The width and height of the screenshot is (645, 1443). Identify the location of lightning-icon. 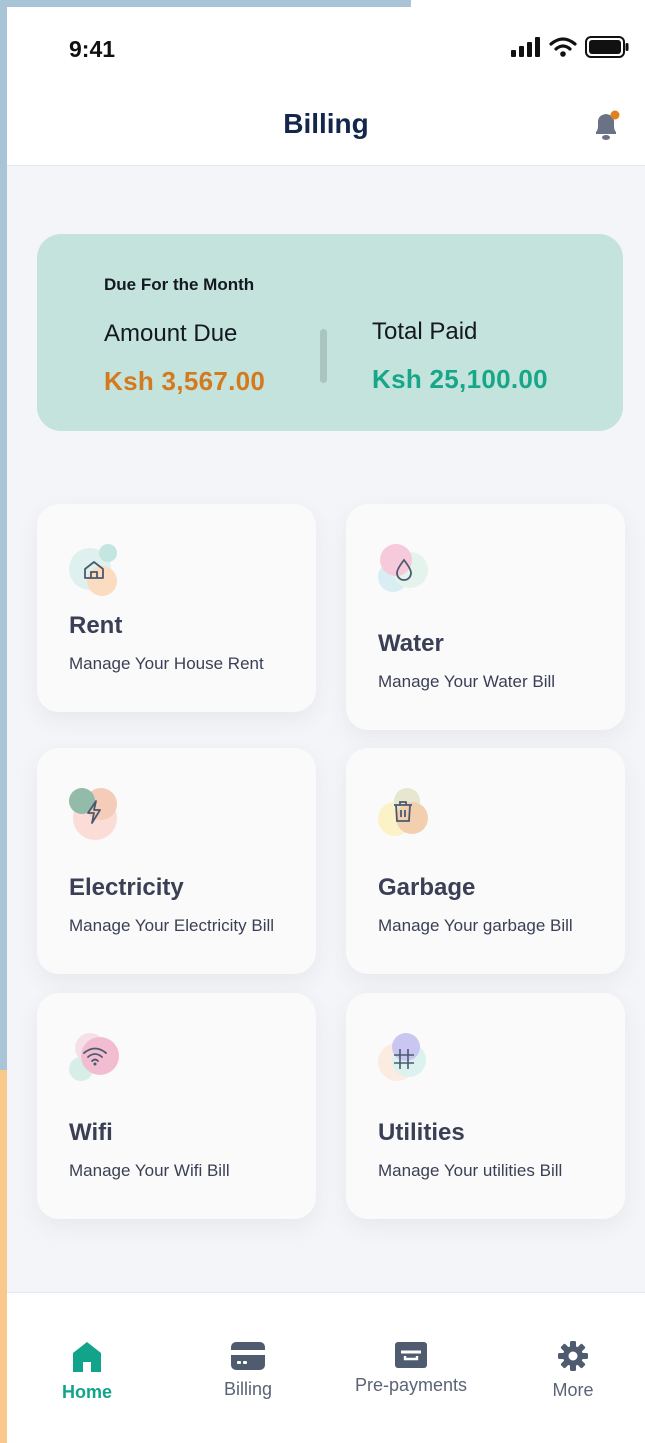
(95, 814).